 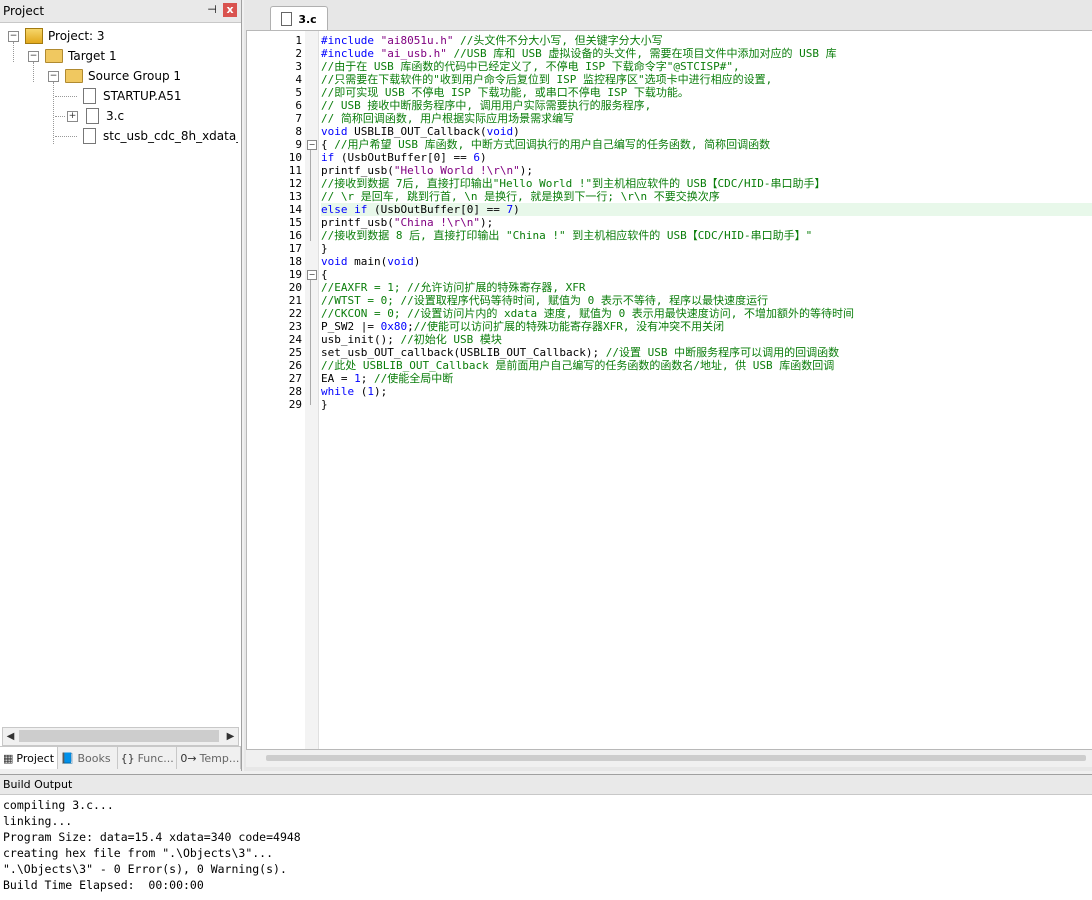 I want to click on tree-item-label: stc_usb_cdc_8h_xdata_bl, so click(x=170, y=136).